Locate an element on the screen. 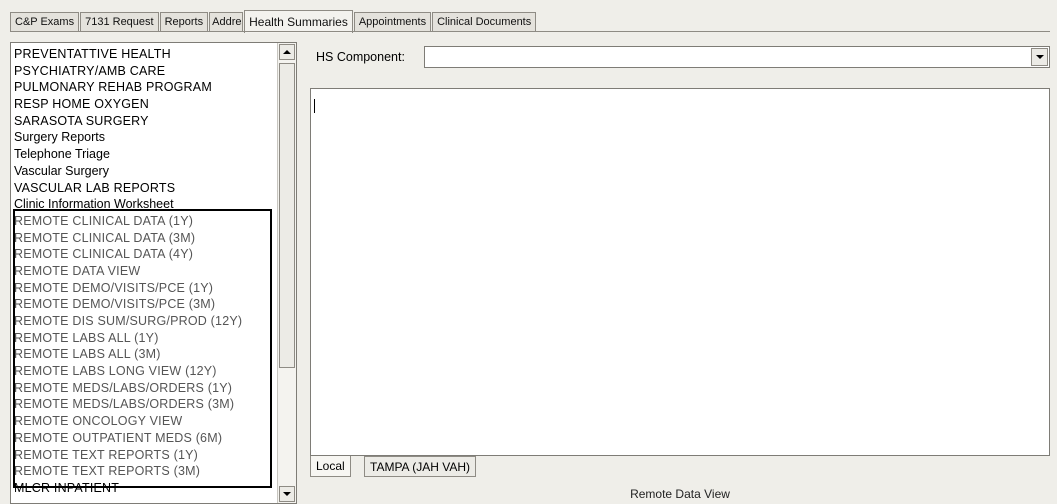 Image resolution: width=1057 pixels, height=504 pixels. list-item: REMOTE TEXT REPORTS (1Y) is located at coordinates (145, 455).